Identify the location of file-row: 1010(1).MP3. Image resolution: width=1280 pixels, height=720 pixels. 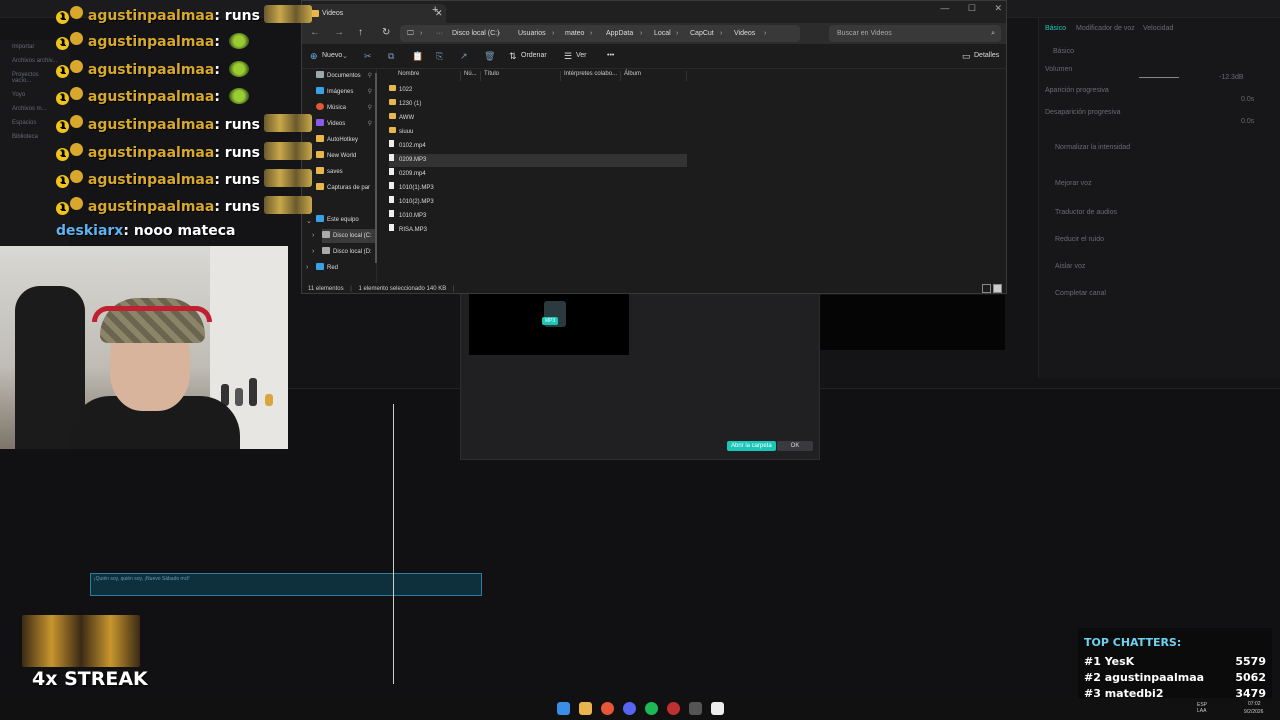
(538, 188).